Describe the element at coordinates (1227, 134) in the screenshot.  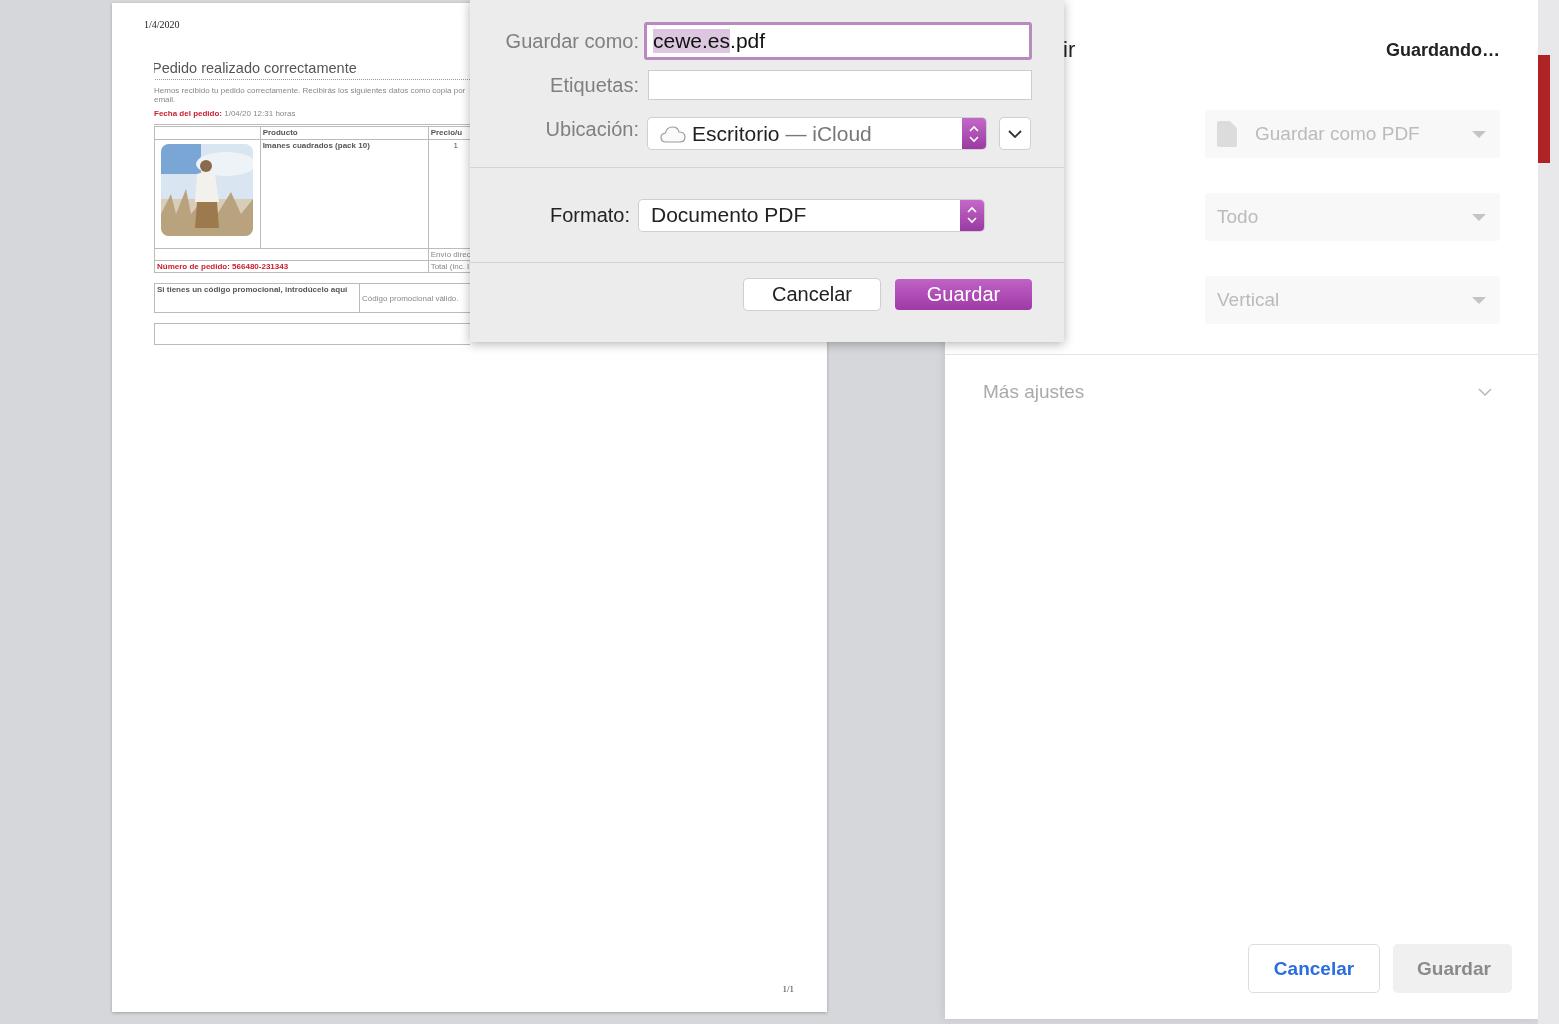
I see `file-icon` at that location.